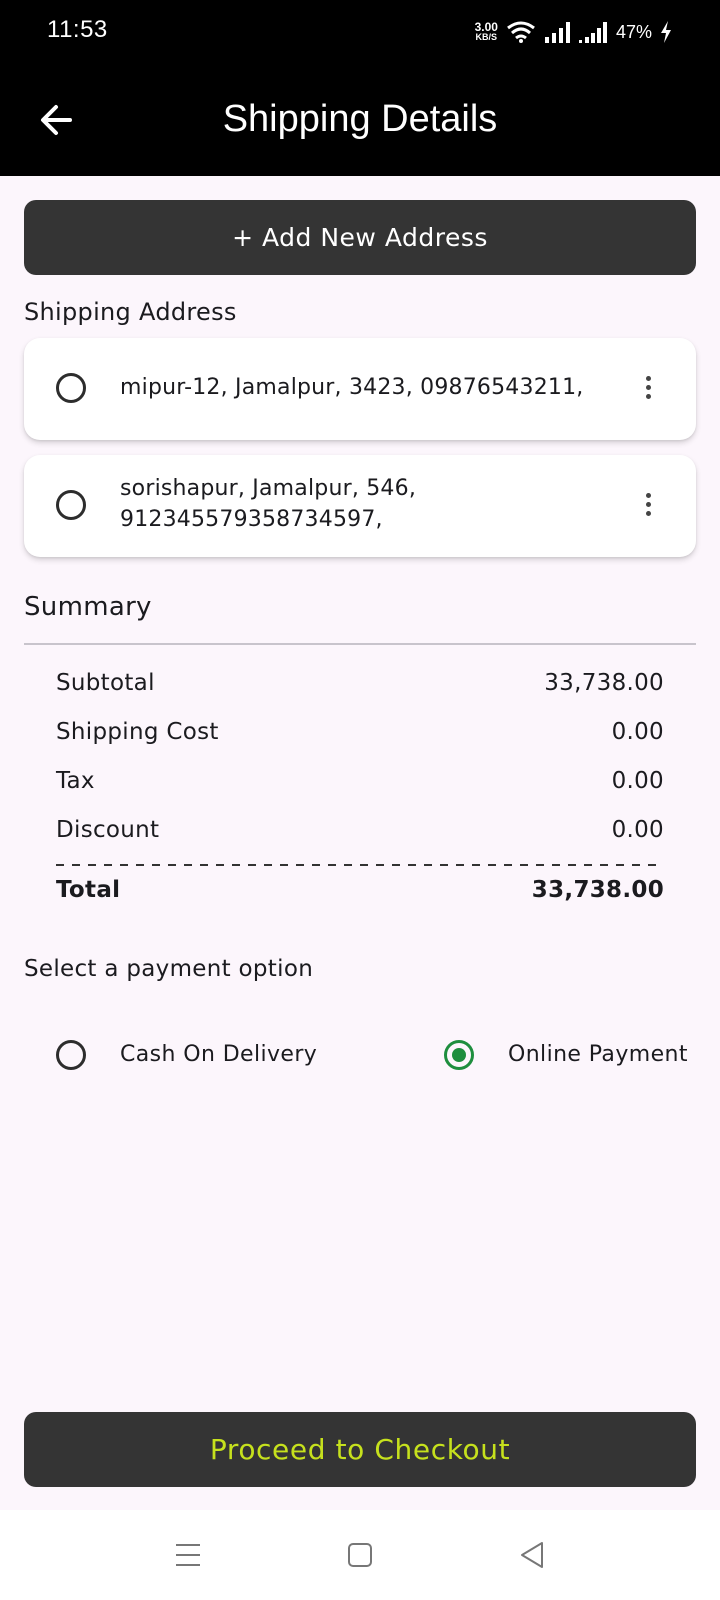  I want to click on payment-radio-online, so click(459, 1055).